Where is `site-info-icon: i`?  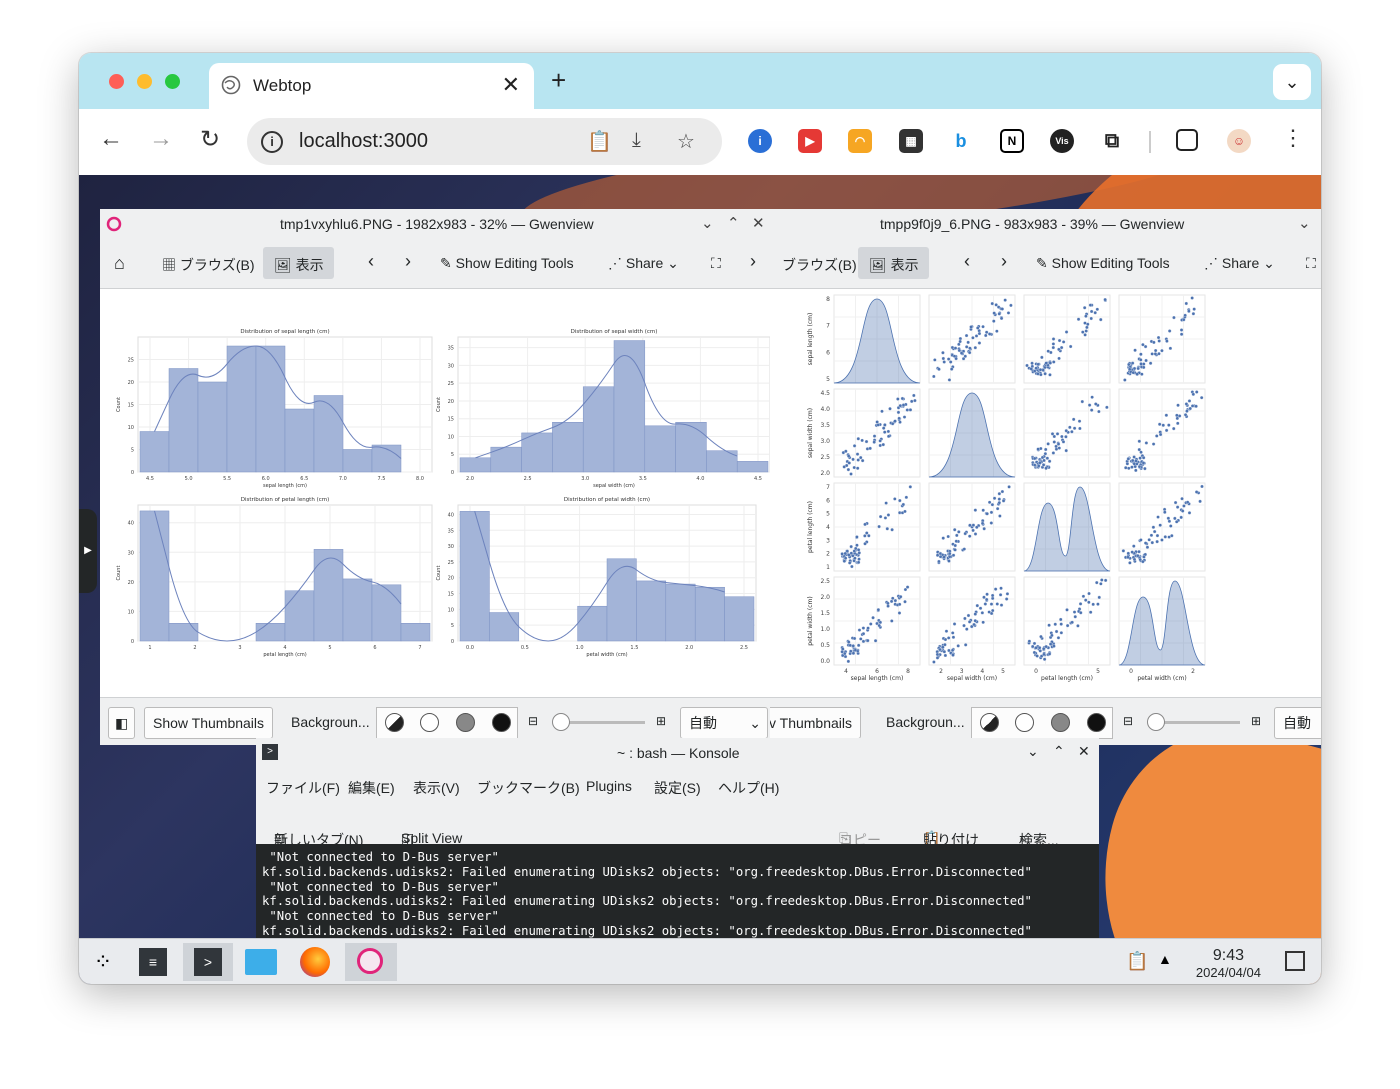
site-info-icon: i is located at coordinates (272, 142).